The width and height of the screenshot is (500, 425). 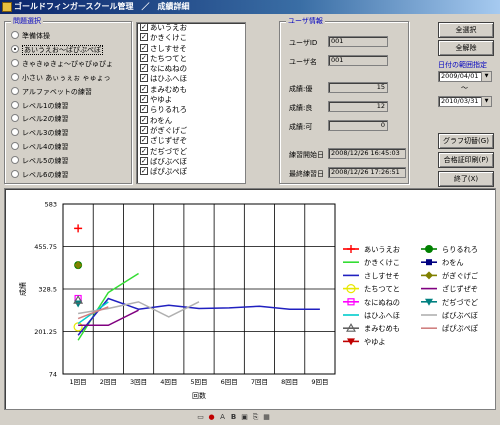 I want to click on list-item: かきくけこ, so click(x=191, y=38).